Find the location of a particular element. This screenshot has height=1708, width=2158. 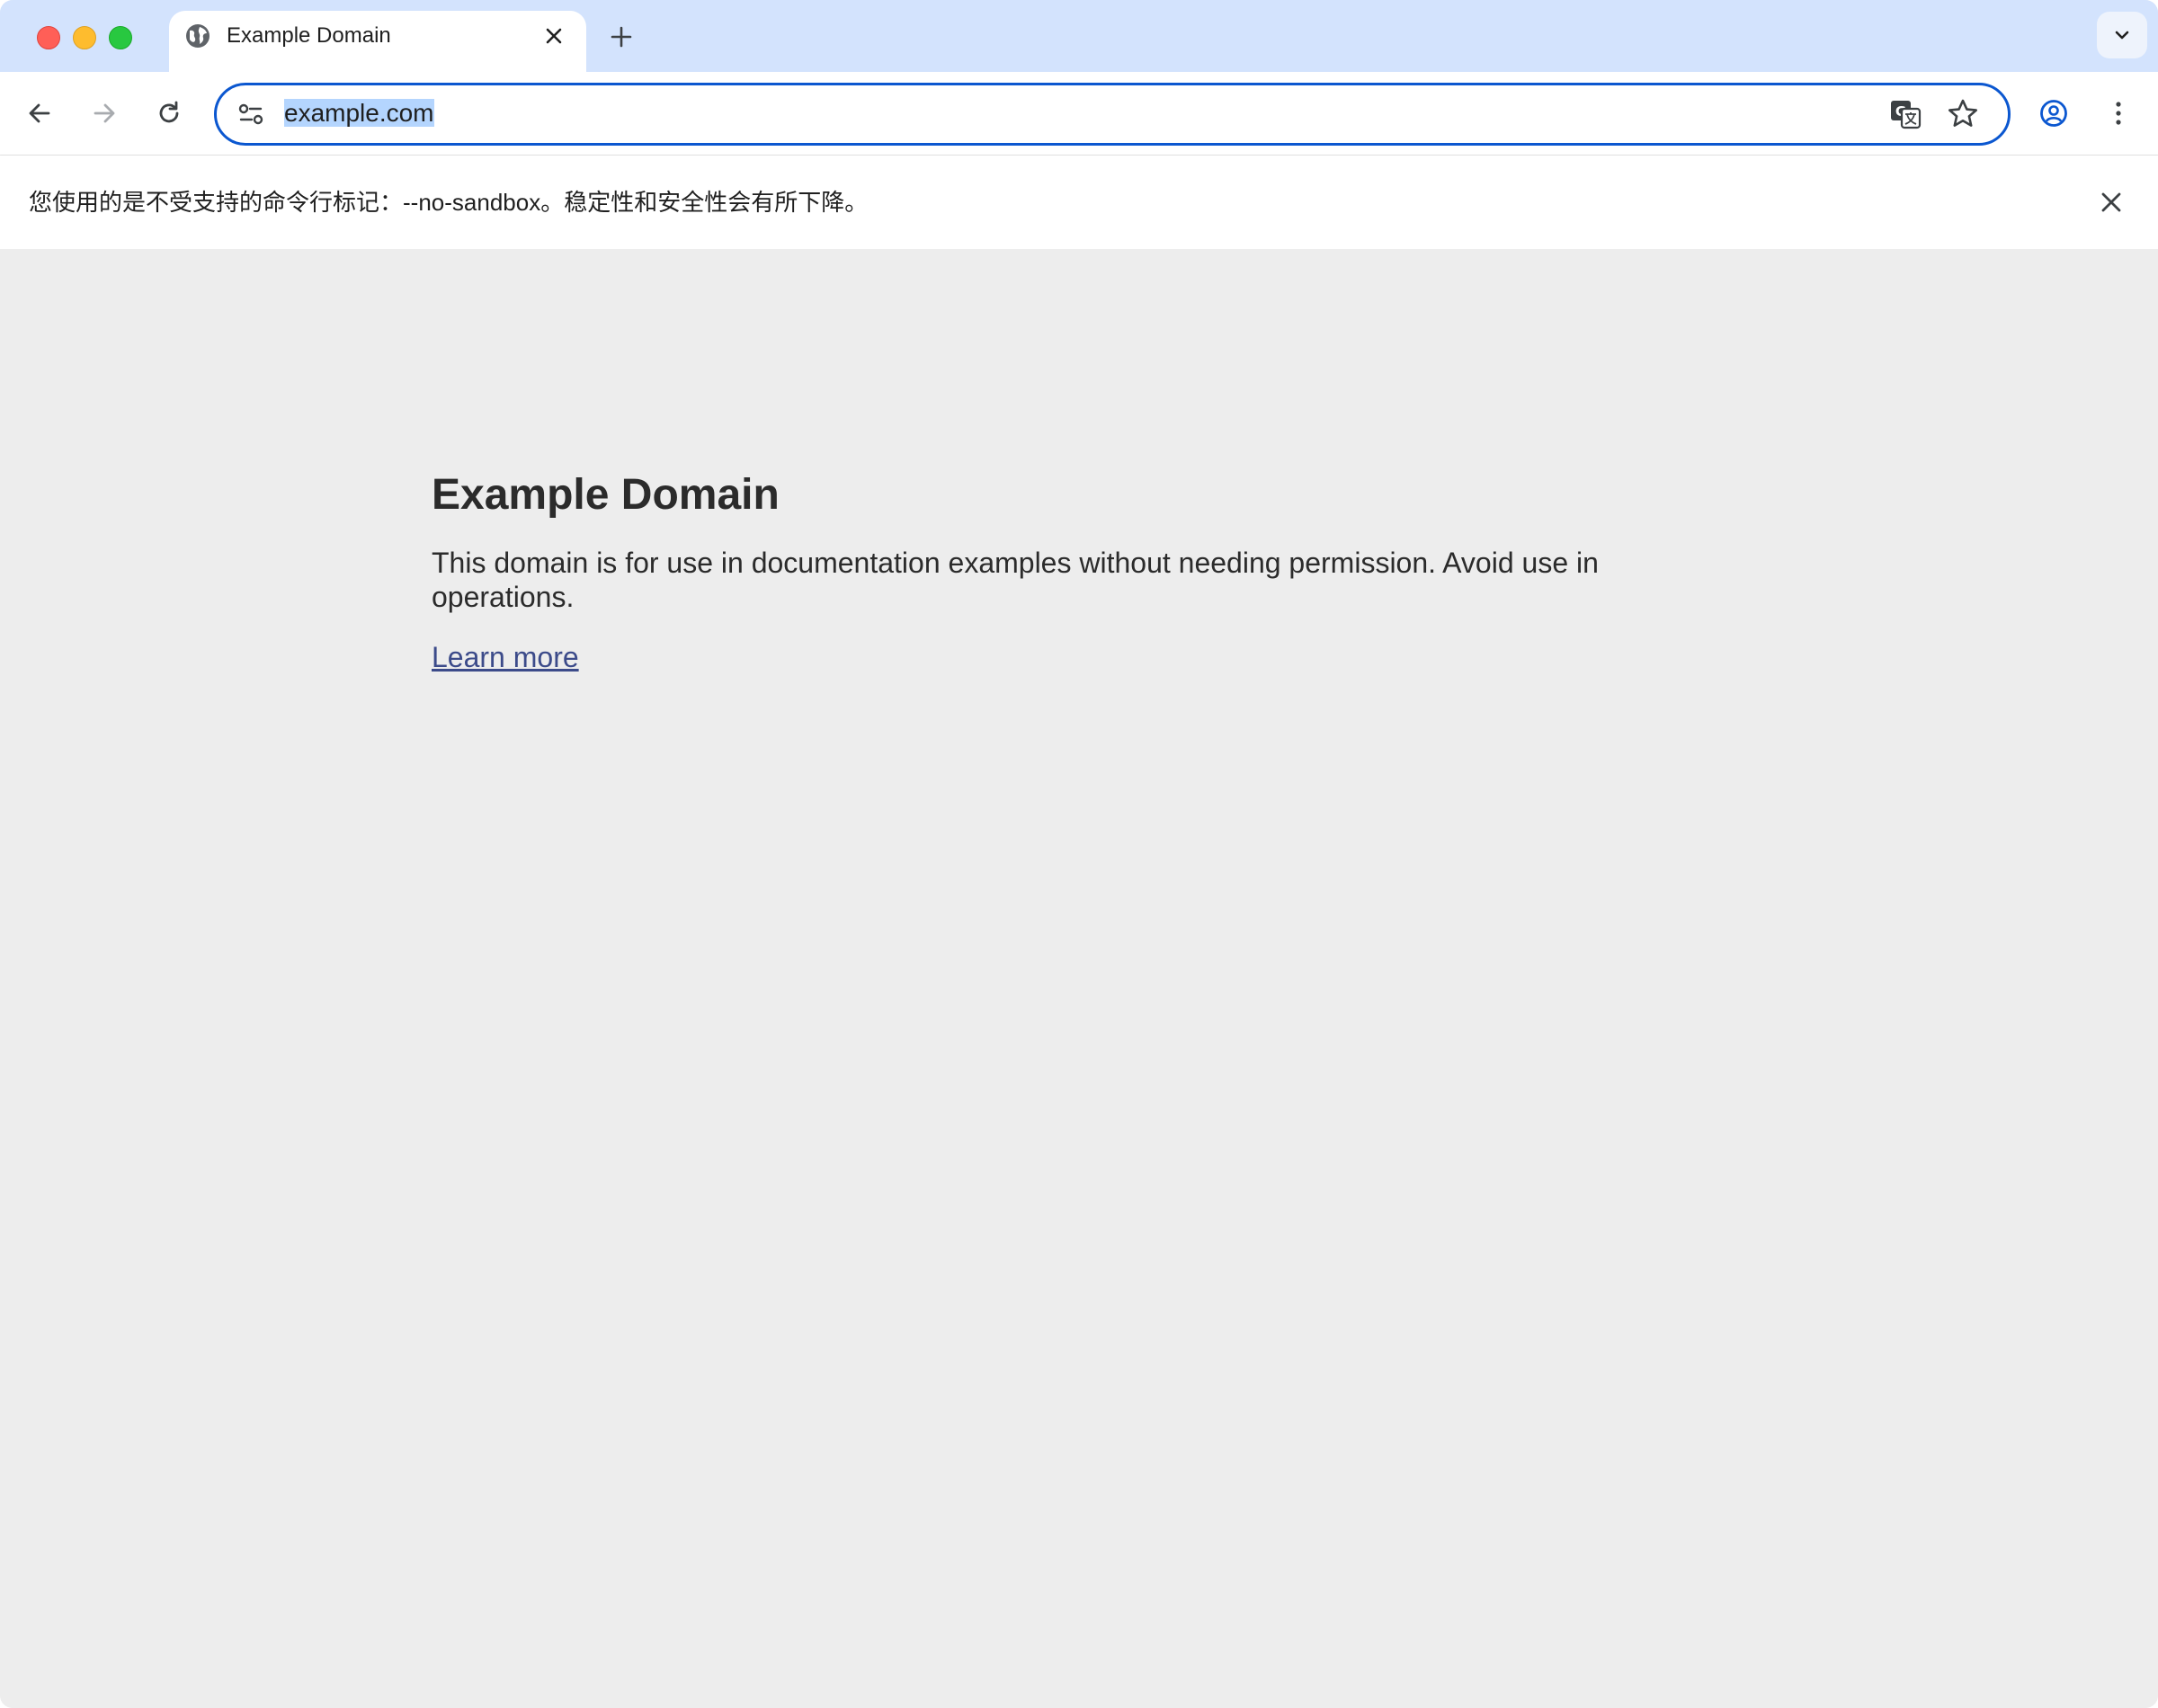

back-arrow-icon is located at coordinates (39, 113).